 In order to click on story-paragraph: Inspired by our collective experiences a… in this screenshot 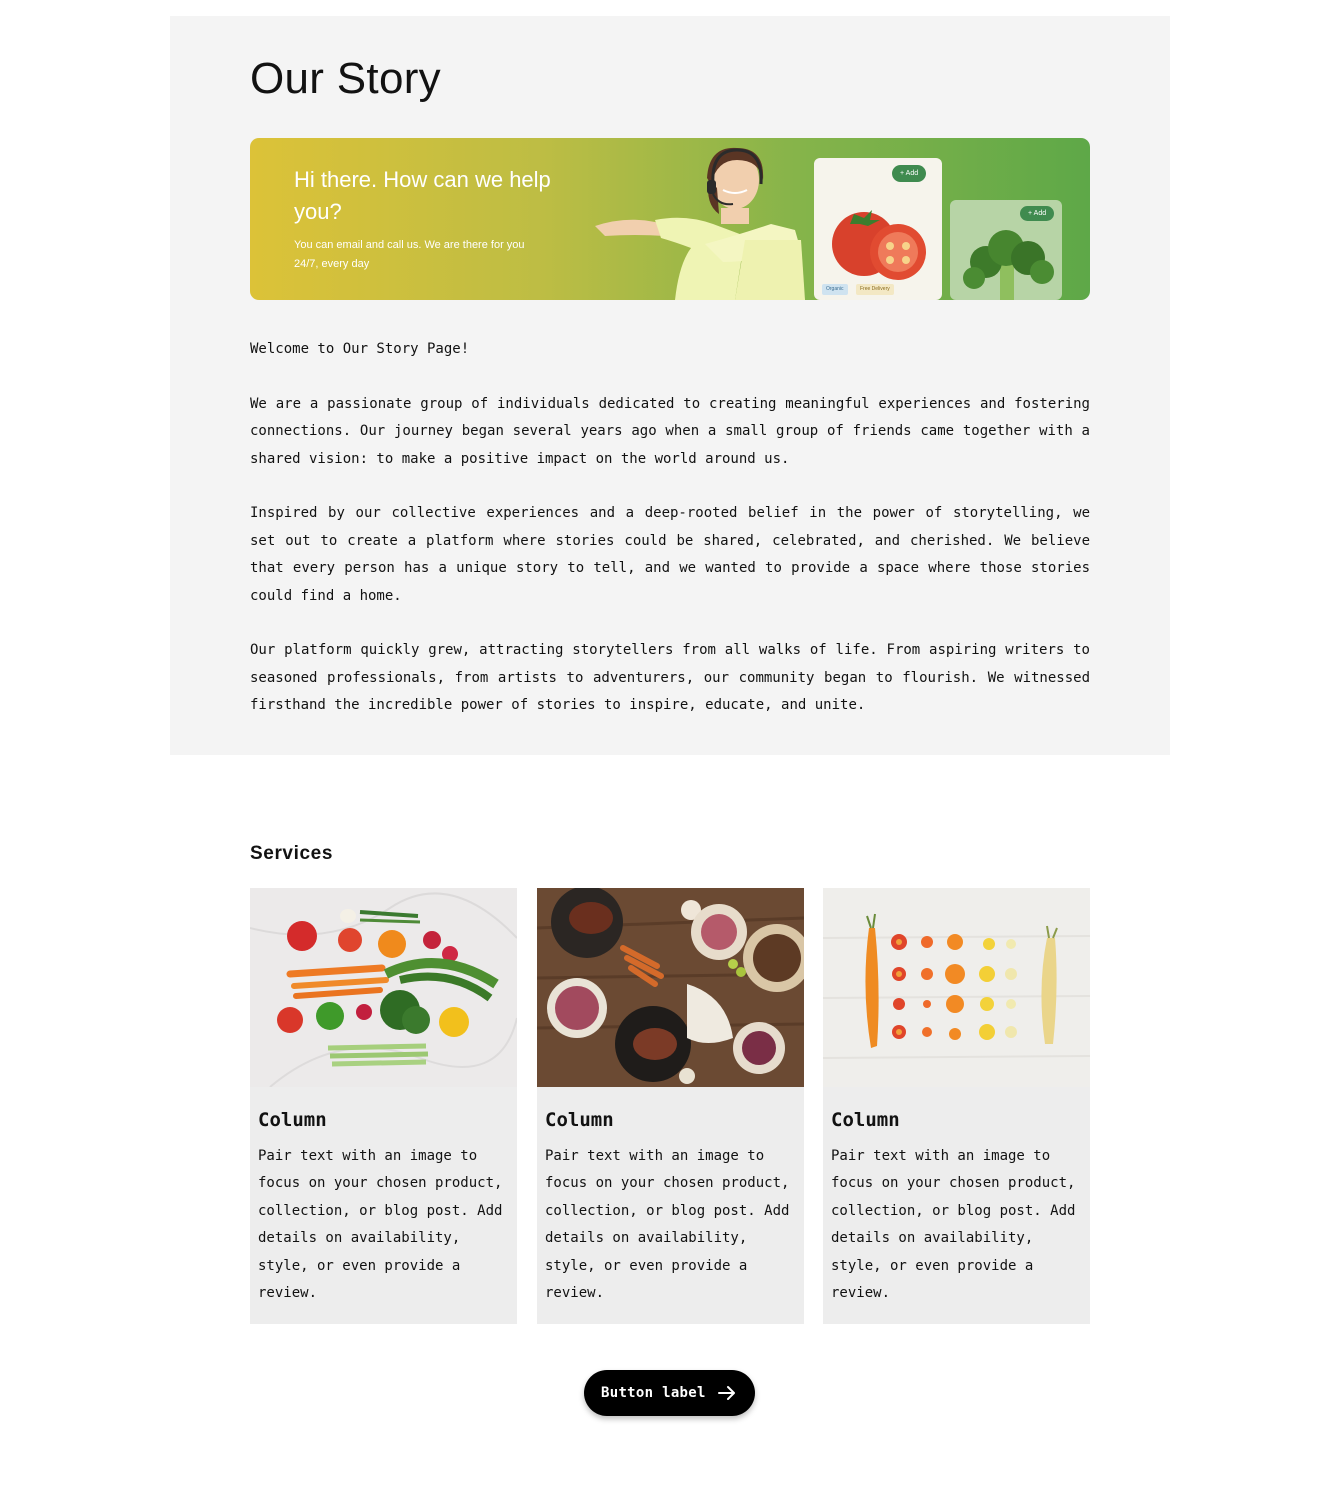, I will do `click(670, 554)`.